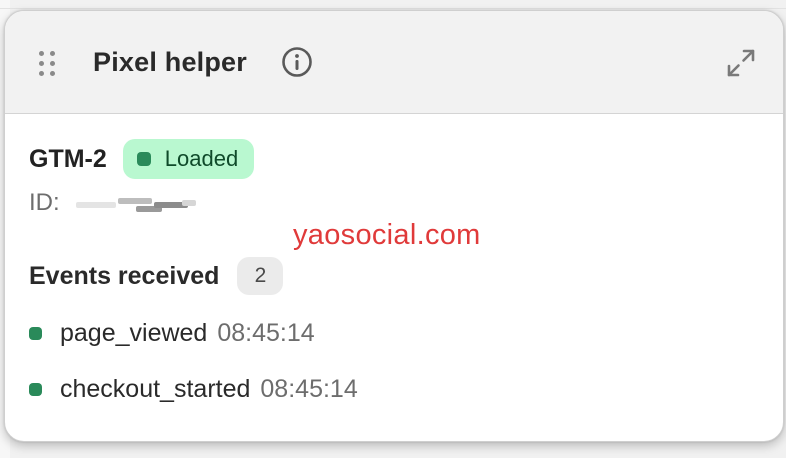  I want to click on events-count-badge: 2, so click(260, 276).